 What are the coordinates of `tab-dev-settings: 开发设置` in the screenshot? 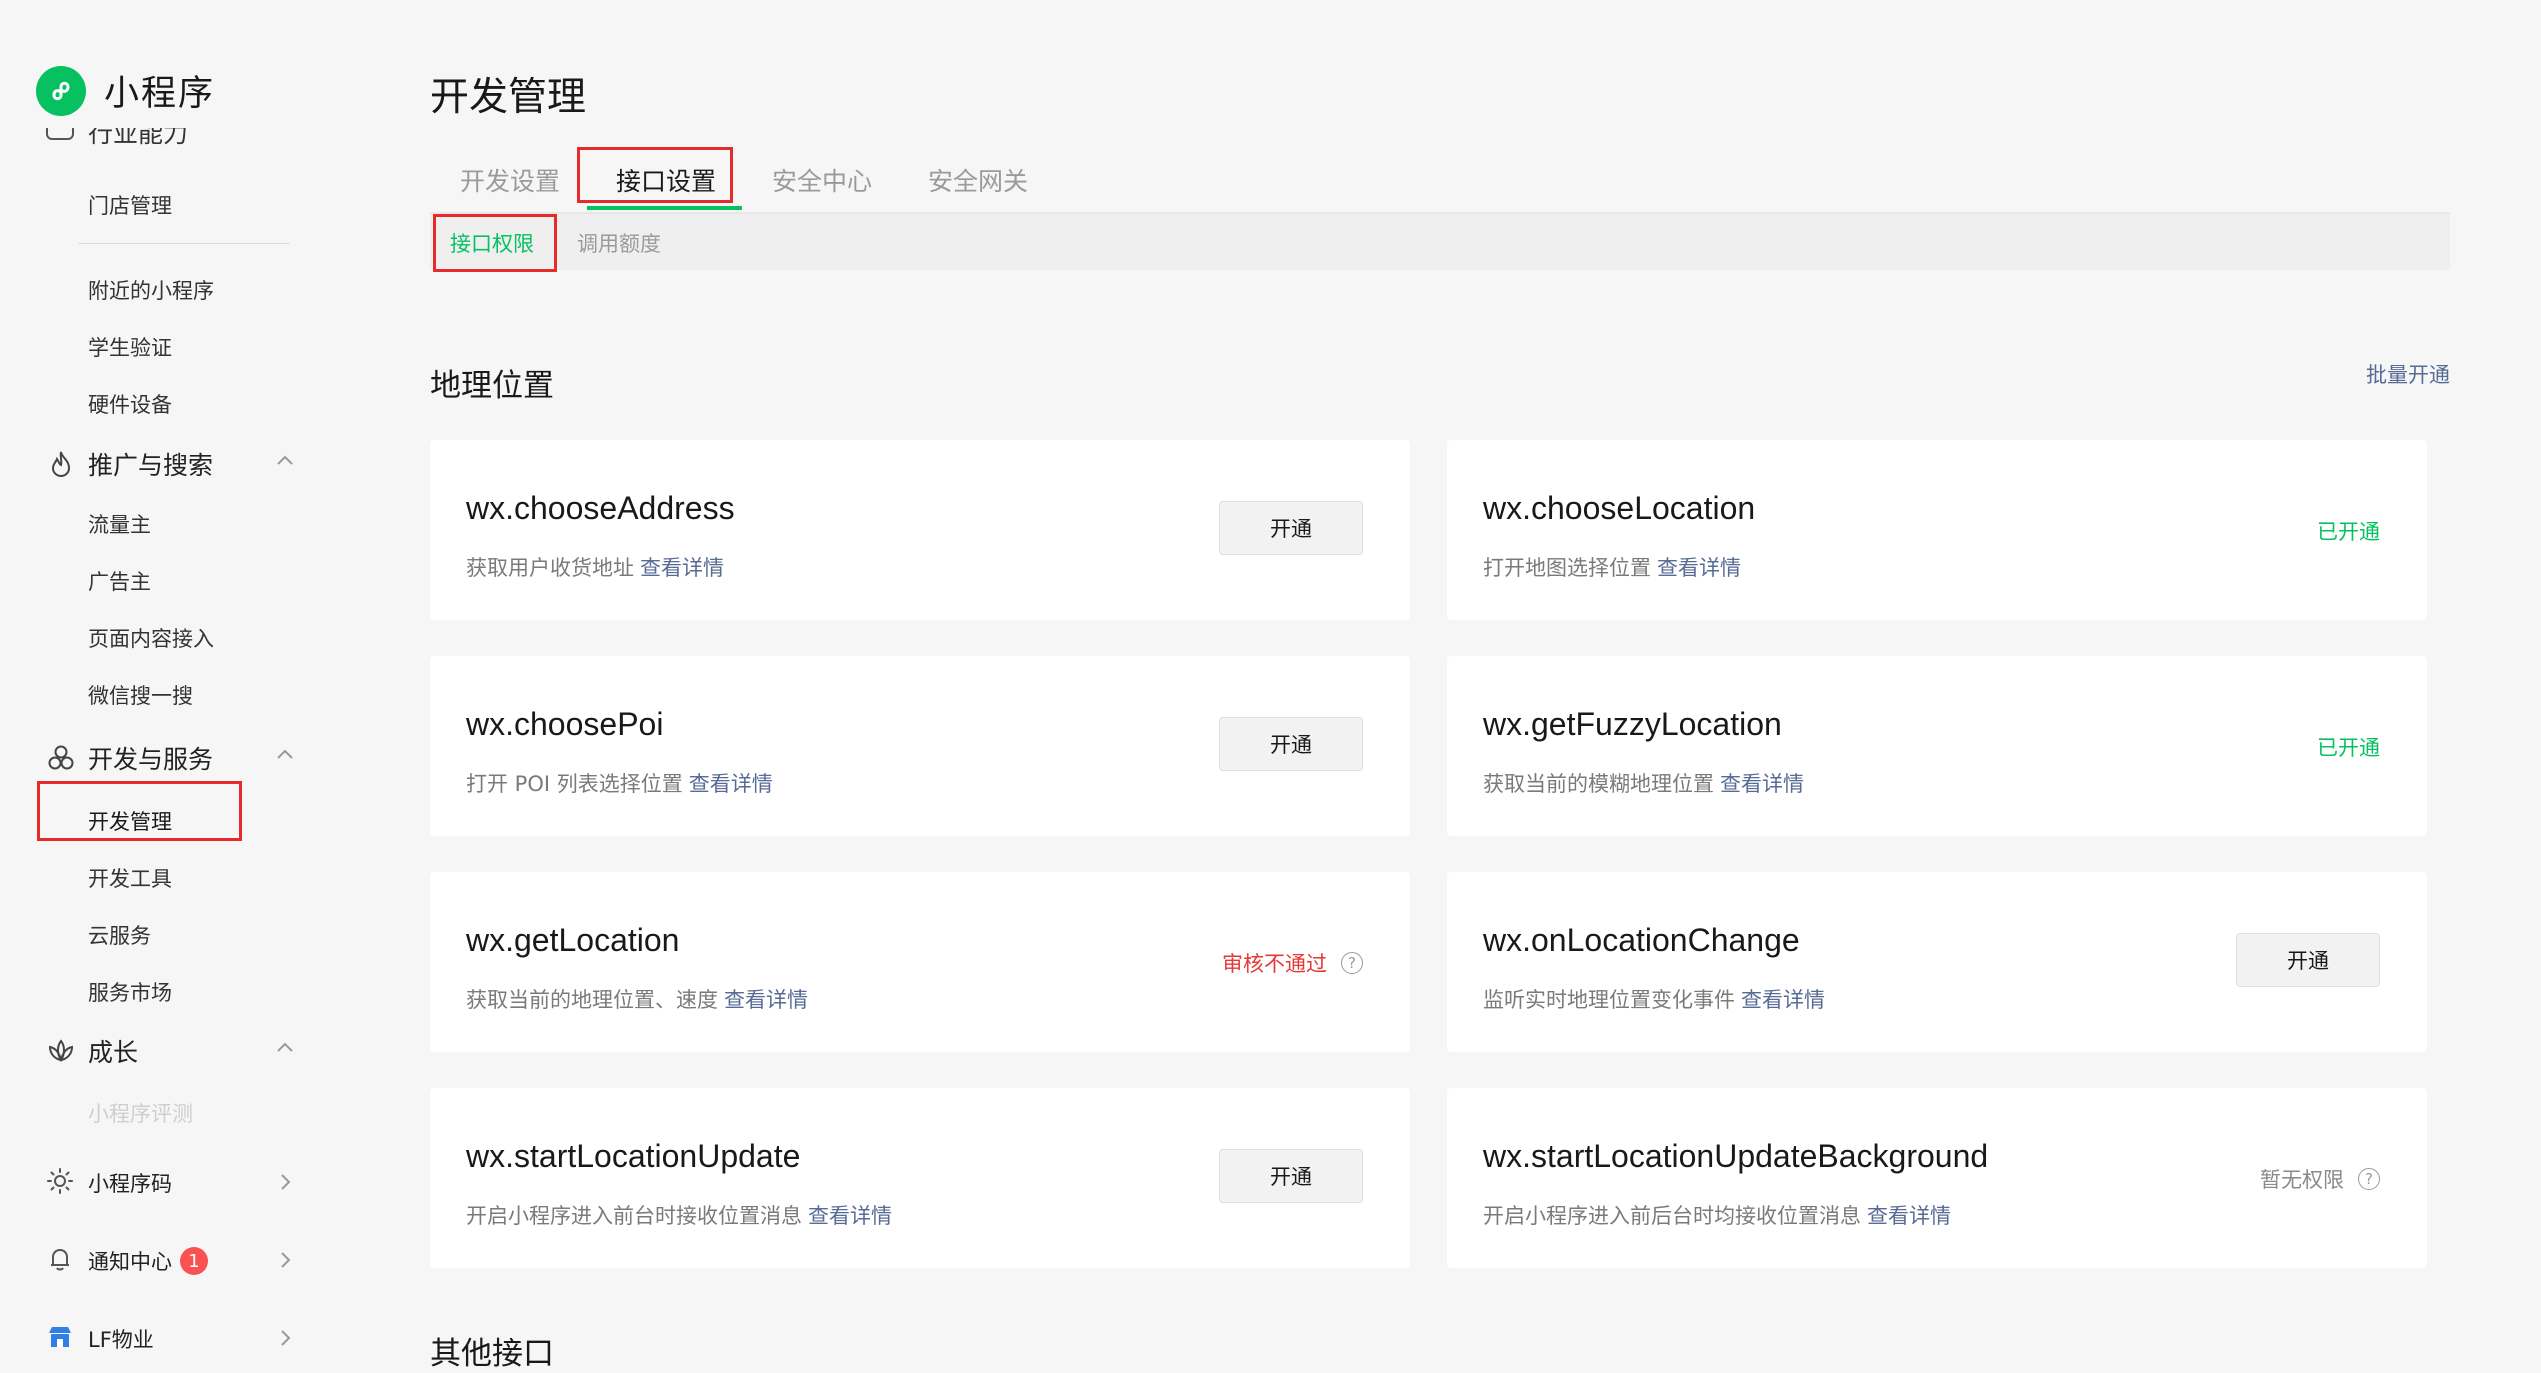 It's located at (510, 180).